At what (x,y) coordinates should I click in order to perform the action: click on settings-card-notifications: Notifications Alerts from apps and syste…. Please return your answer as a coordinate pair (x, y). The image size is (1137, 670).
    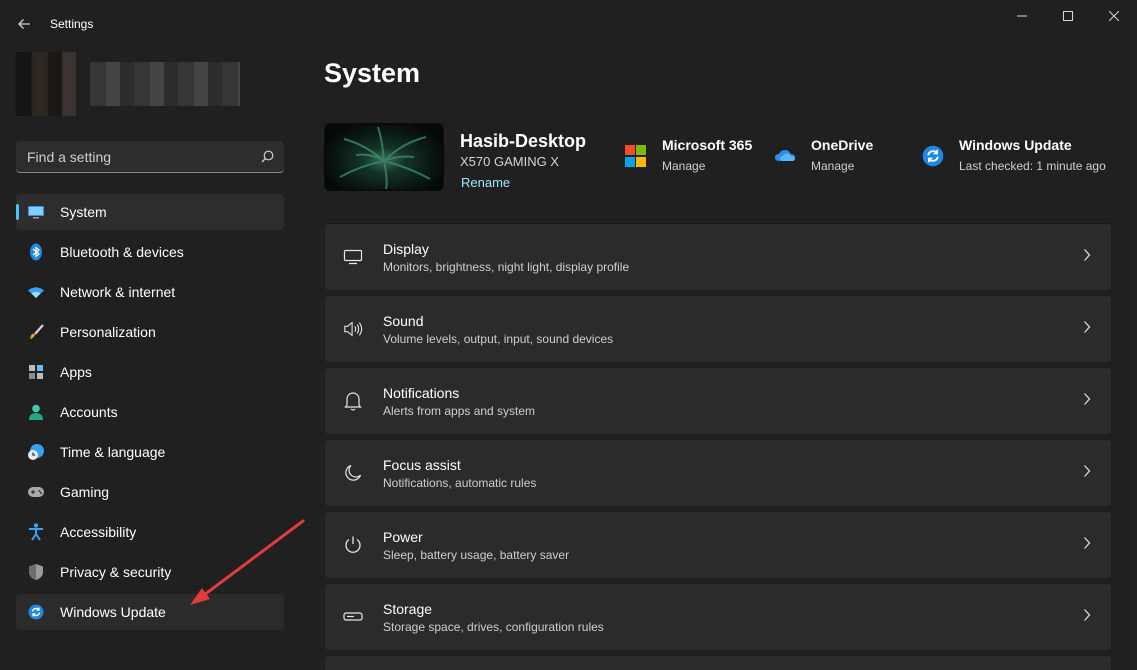
    Looking at the image, I should click on (718, 401).